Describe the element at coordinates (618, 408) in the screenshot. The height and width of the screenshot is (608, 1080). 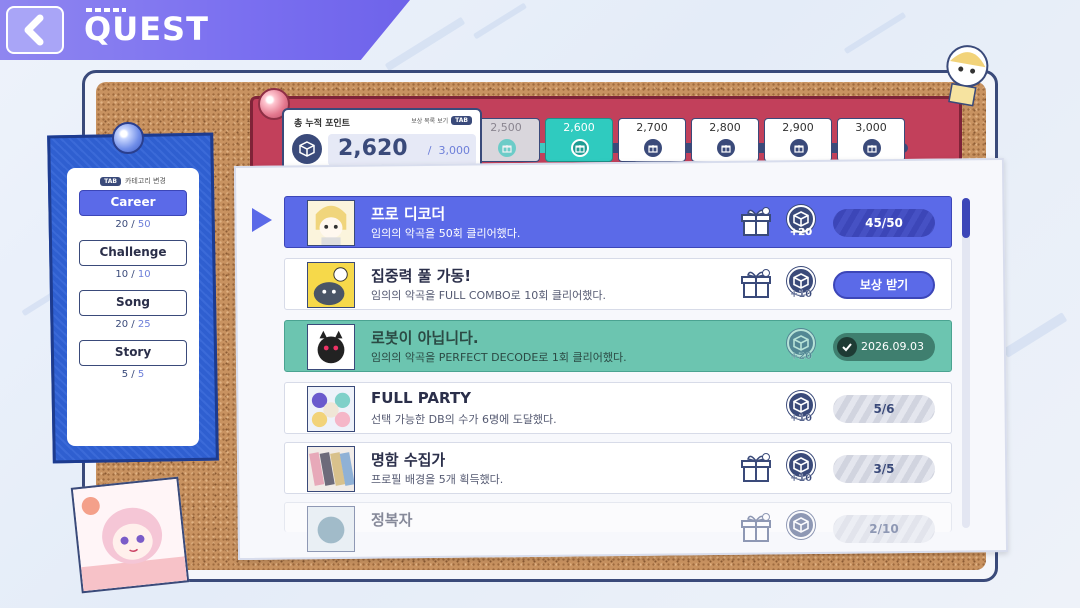
I see `quest-row: FULL PARTY 선택 가능한 DB의 수가 6명에 도달했다. +10 5/6` at that location.